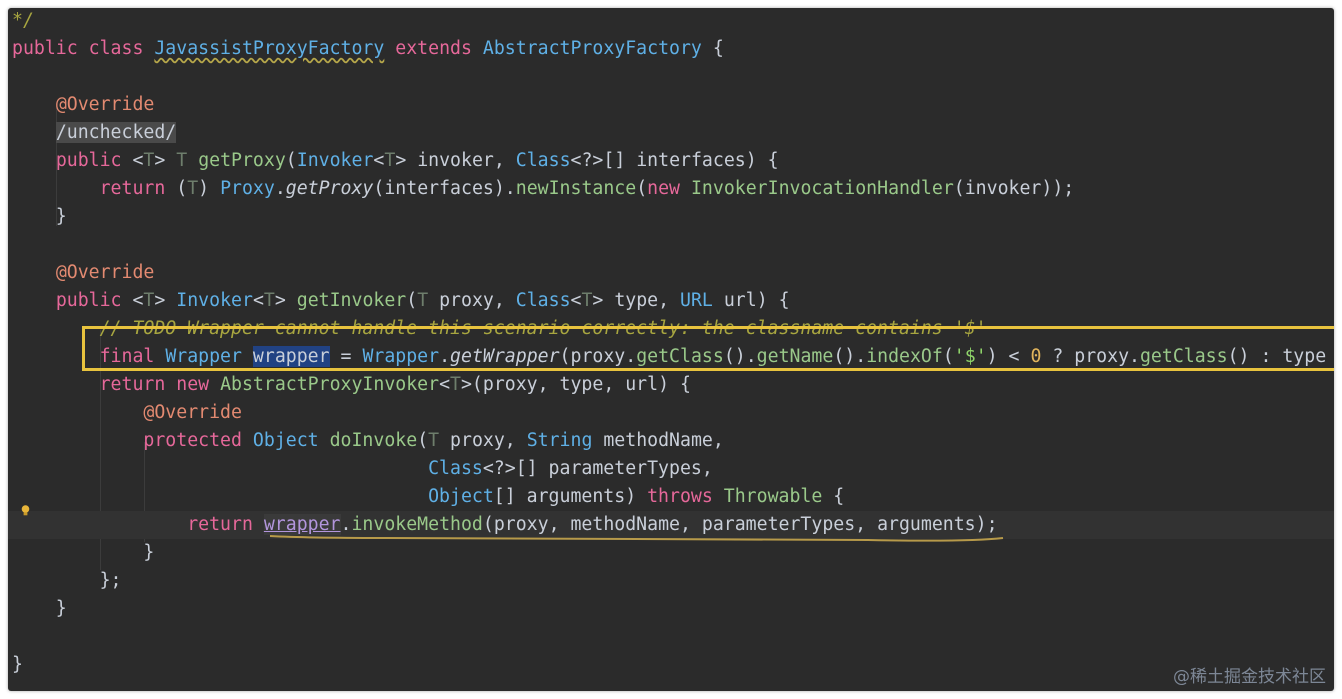 Image resolution: width=1342 pixels, height=699 pixels. I want to click on code-token: URL, so click(696, 300).